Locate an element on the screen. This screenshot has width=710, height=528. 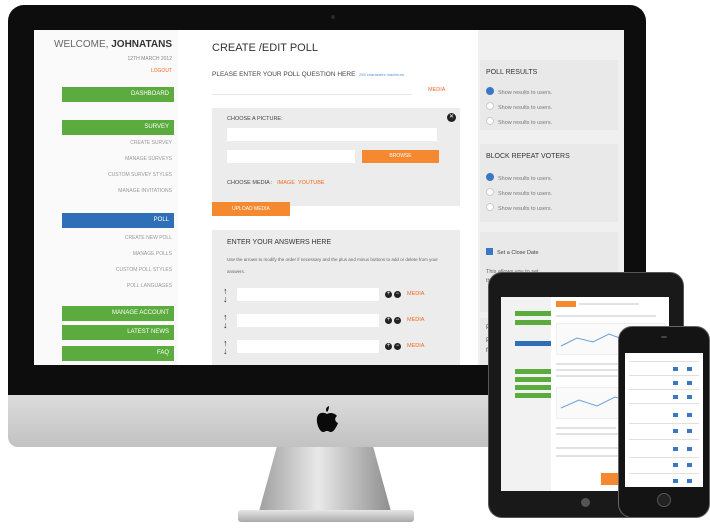
upload-media-button: UPLOAD MEDIA is located at coordinates (251, 209).